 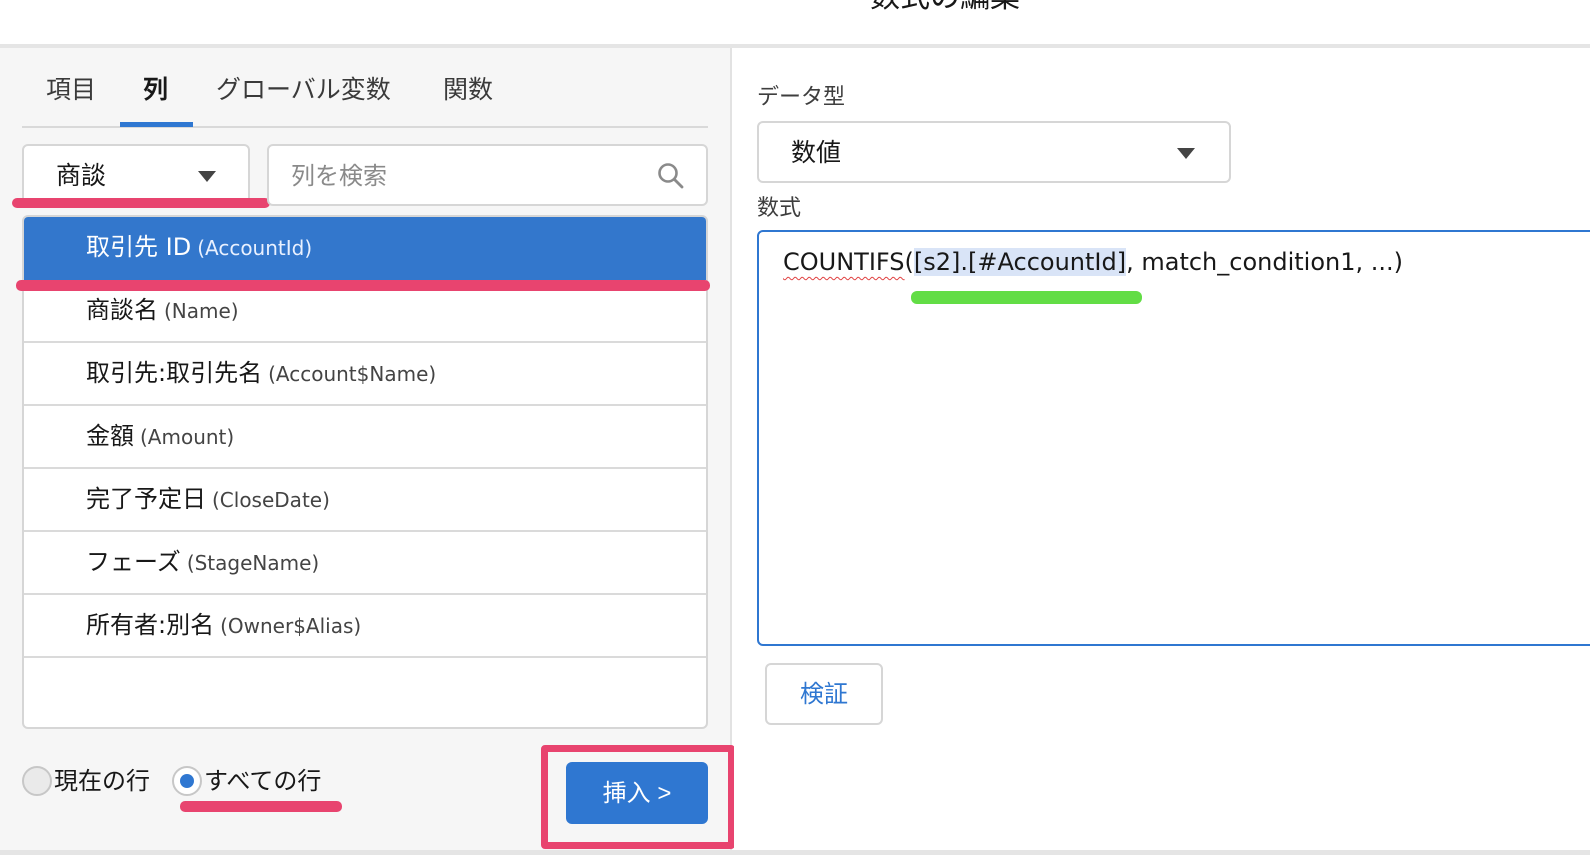 What do you see at coordinates (187, 437) in the screenshot?
I see `column-api-name: (Amount)` at bounding box center [187, 437].